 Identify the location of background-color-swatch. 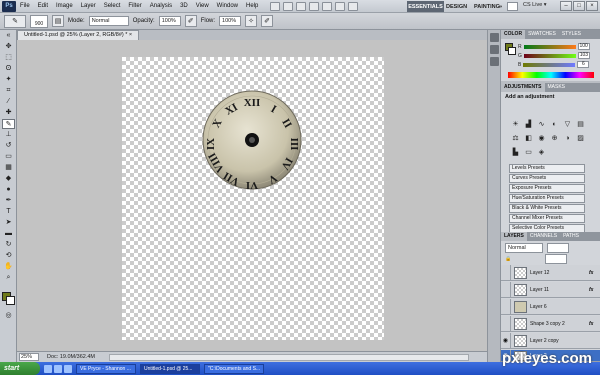
(10, 300).